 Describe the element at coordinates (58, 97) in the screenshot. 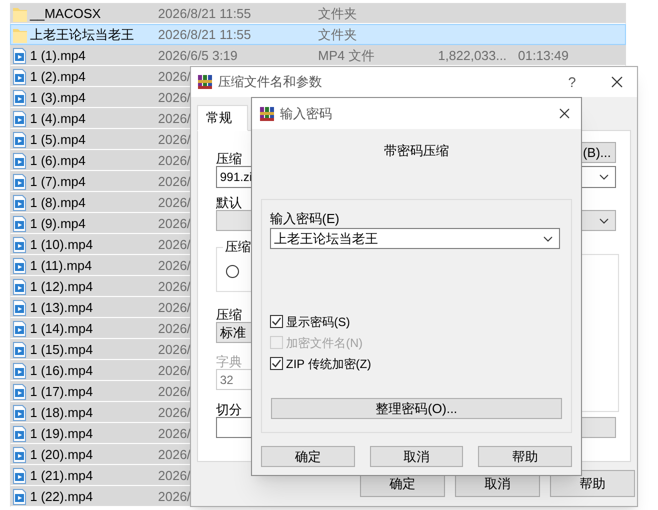

I see `file-name: 1 (3).mp4` at that location.